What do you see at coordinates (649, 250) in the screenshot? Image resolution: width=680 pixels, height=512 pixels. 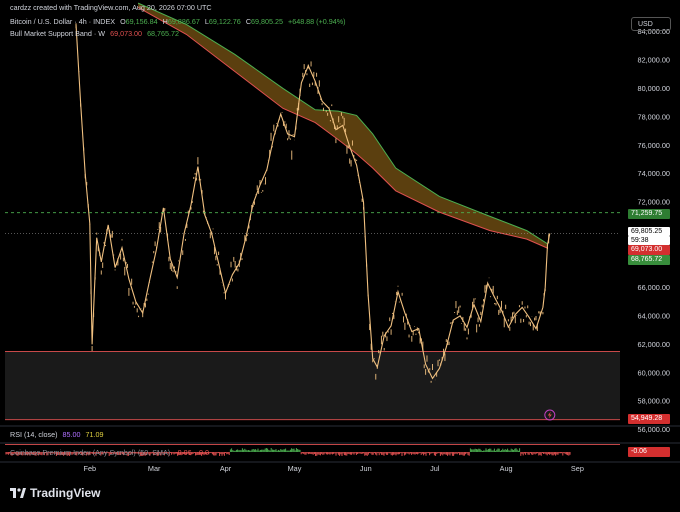 I see `band-upper-tag: 69,073.00` at bounding box center [649, 250].